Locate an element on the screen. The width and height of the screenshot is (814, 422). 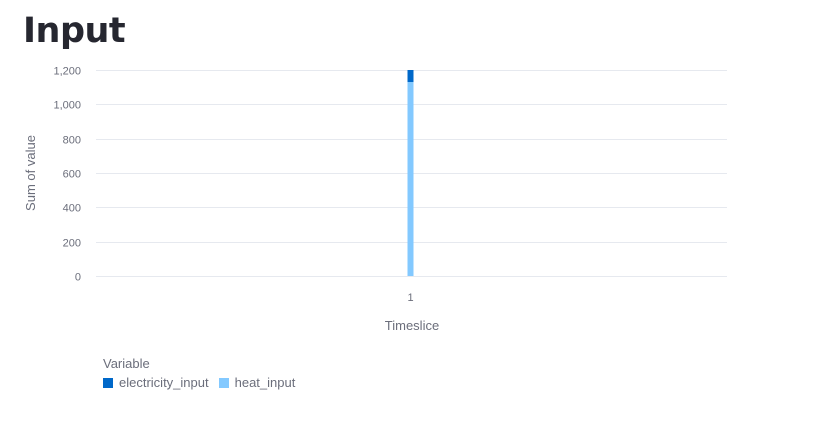
legend-item-heat-input: heat_input is located at coordinates (257, 382).